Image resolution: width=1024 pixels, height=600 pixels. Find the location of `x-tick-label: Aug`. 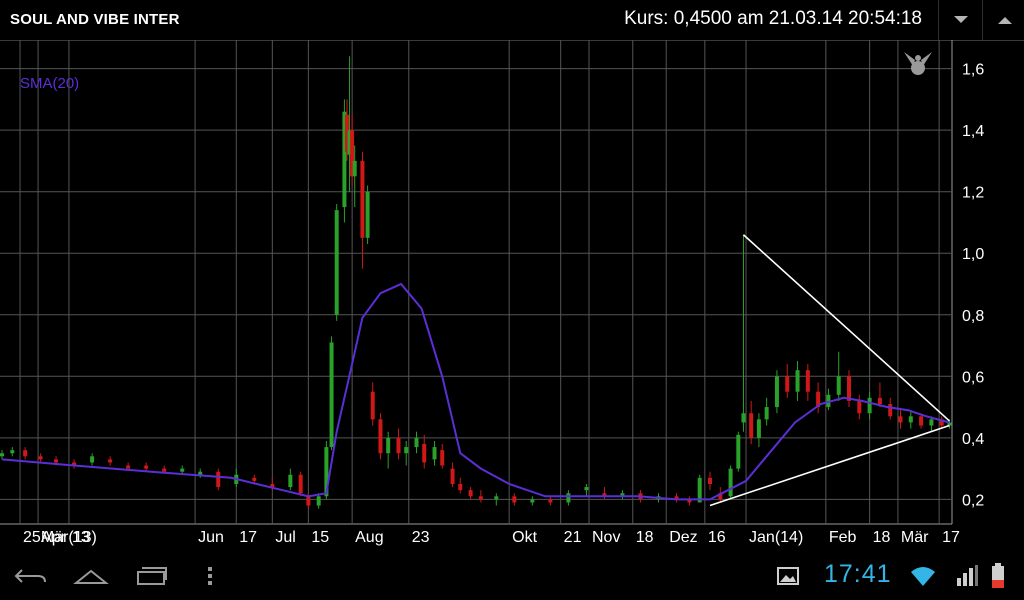

x-tick-label: Aug is located at coordinates (369, 537).